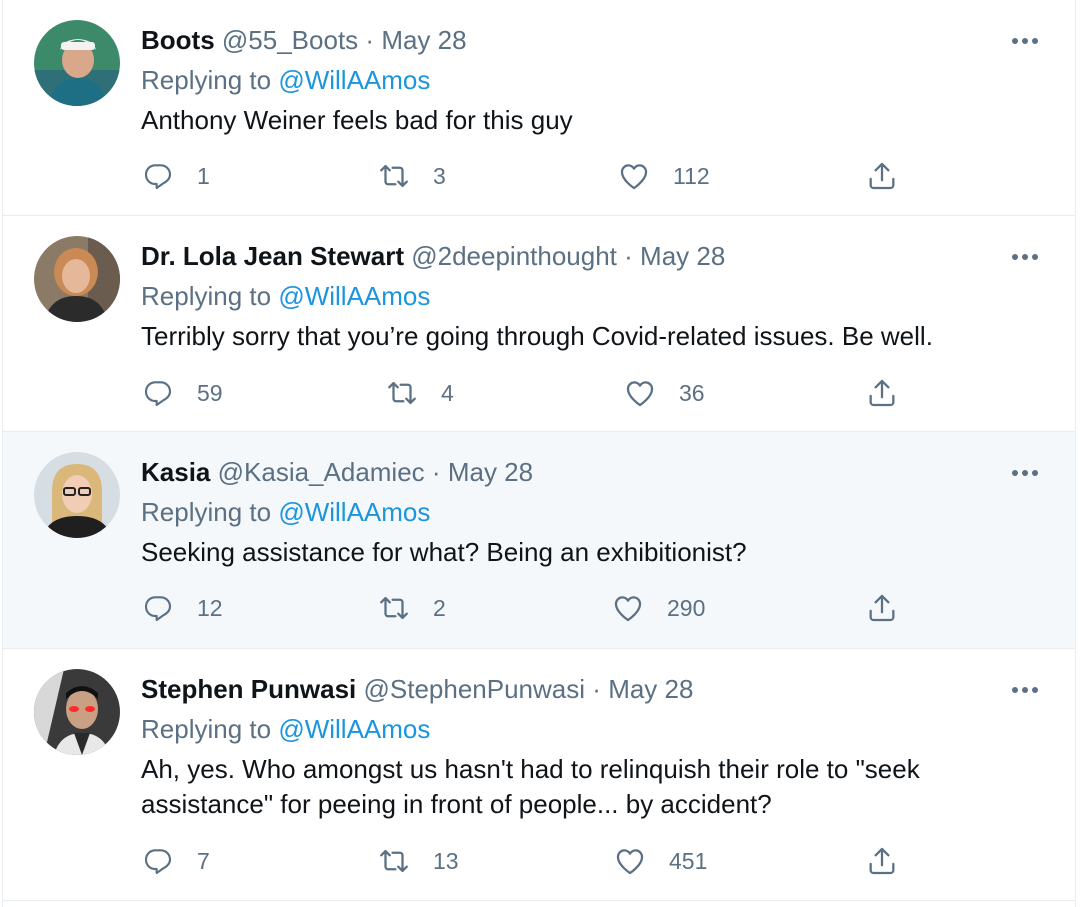 The image size is (1080, 907). What do you see at coordinates (439, 607) in the screenshot?
I see `retweet-count: 2` at bounding box center [439, 607].